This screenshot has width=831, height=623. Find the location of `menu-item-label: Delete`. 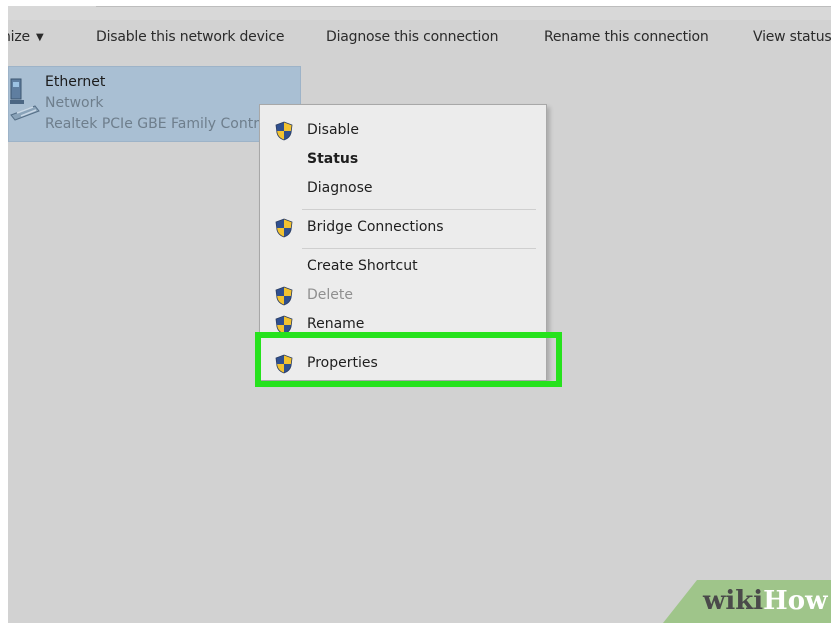

menu-item-label: Delete is located at coordinates (330, 295).